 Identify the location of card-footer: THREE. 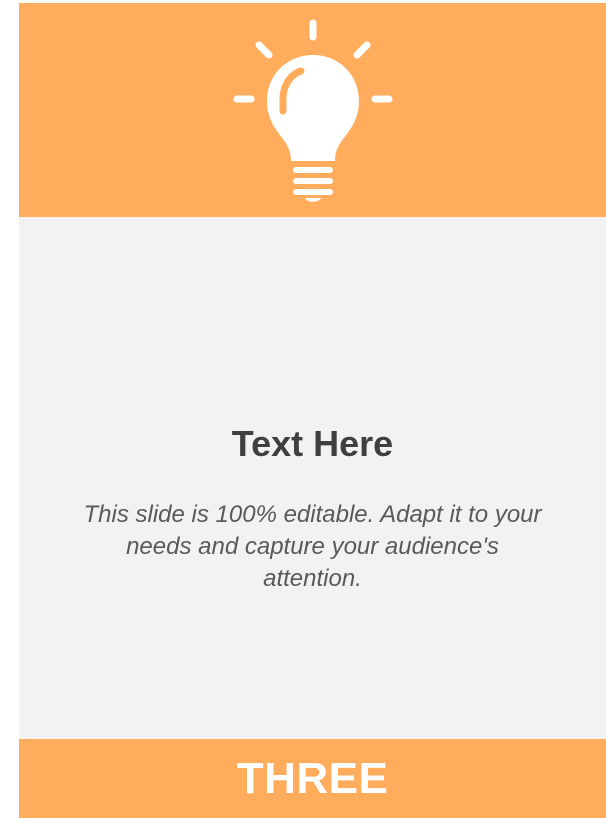
(312, 778).